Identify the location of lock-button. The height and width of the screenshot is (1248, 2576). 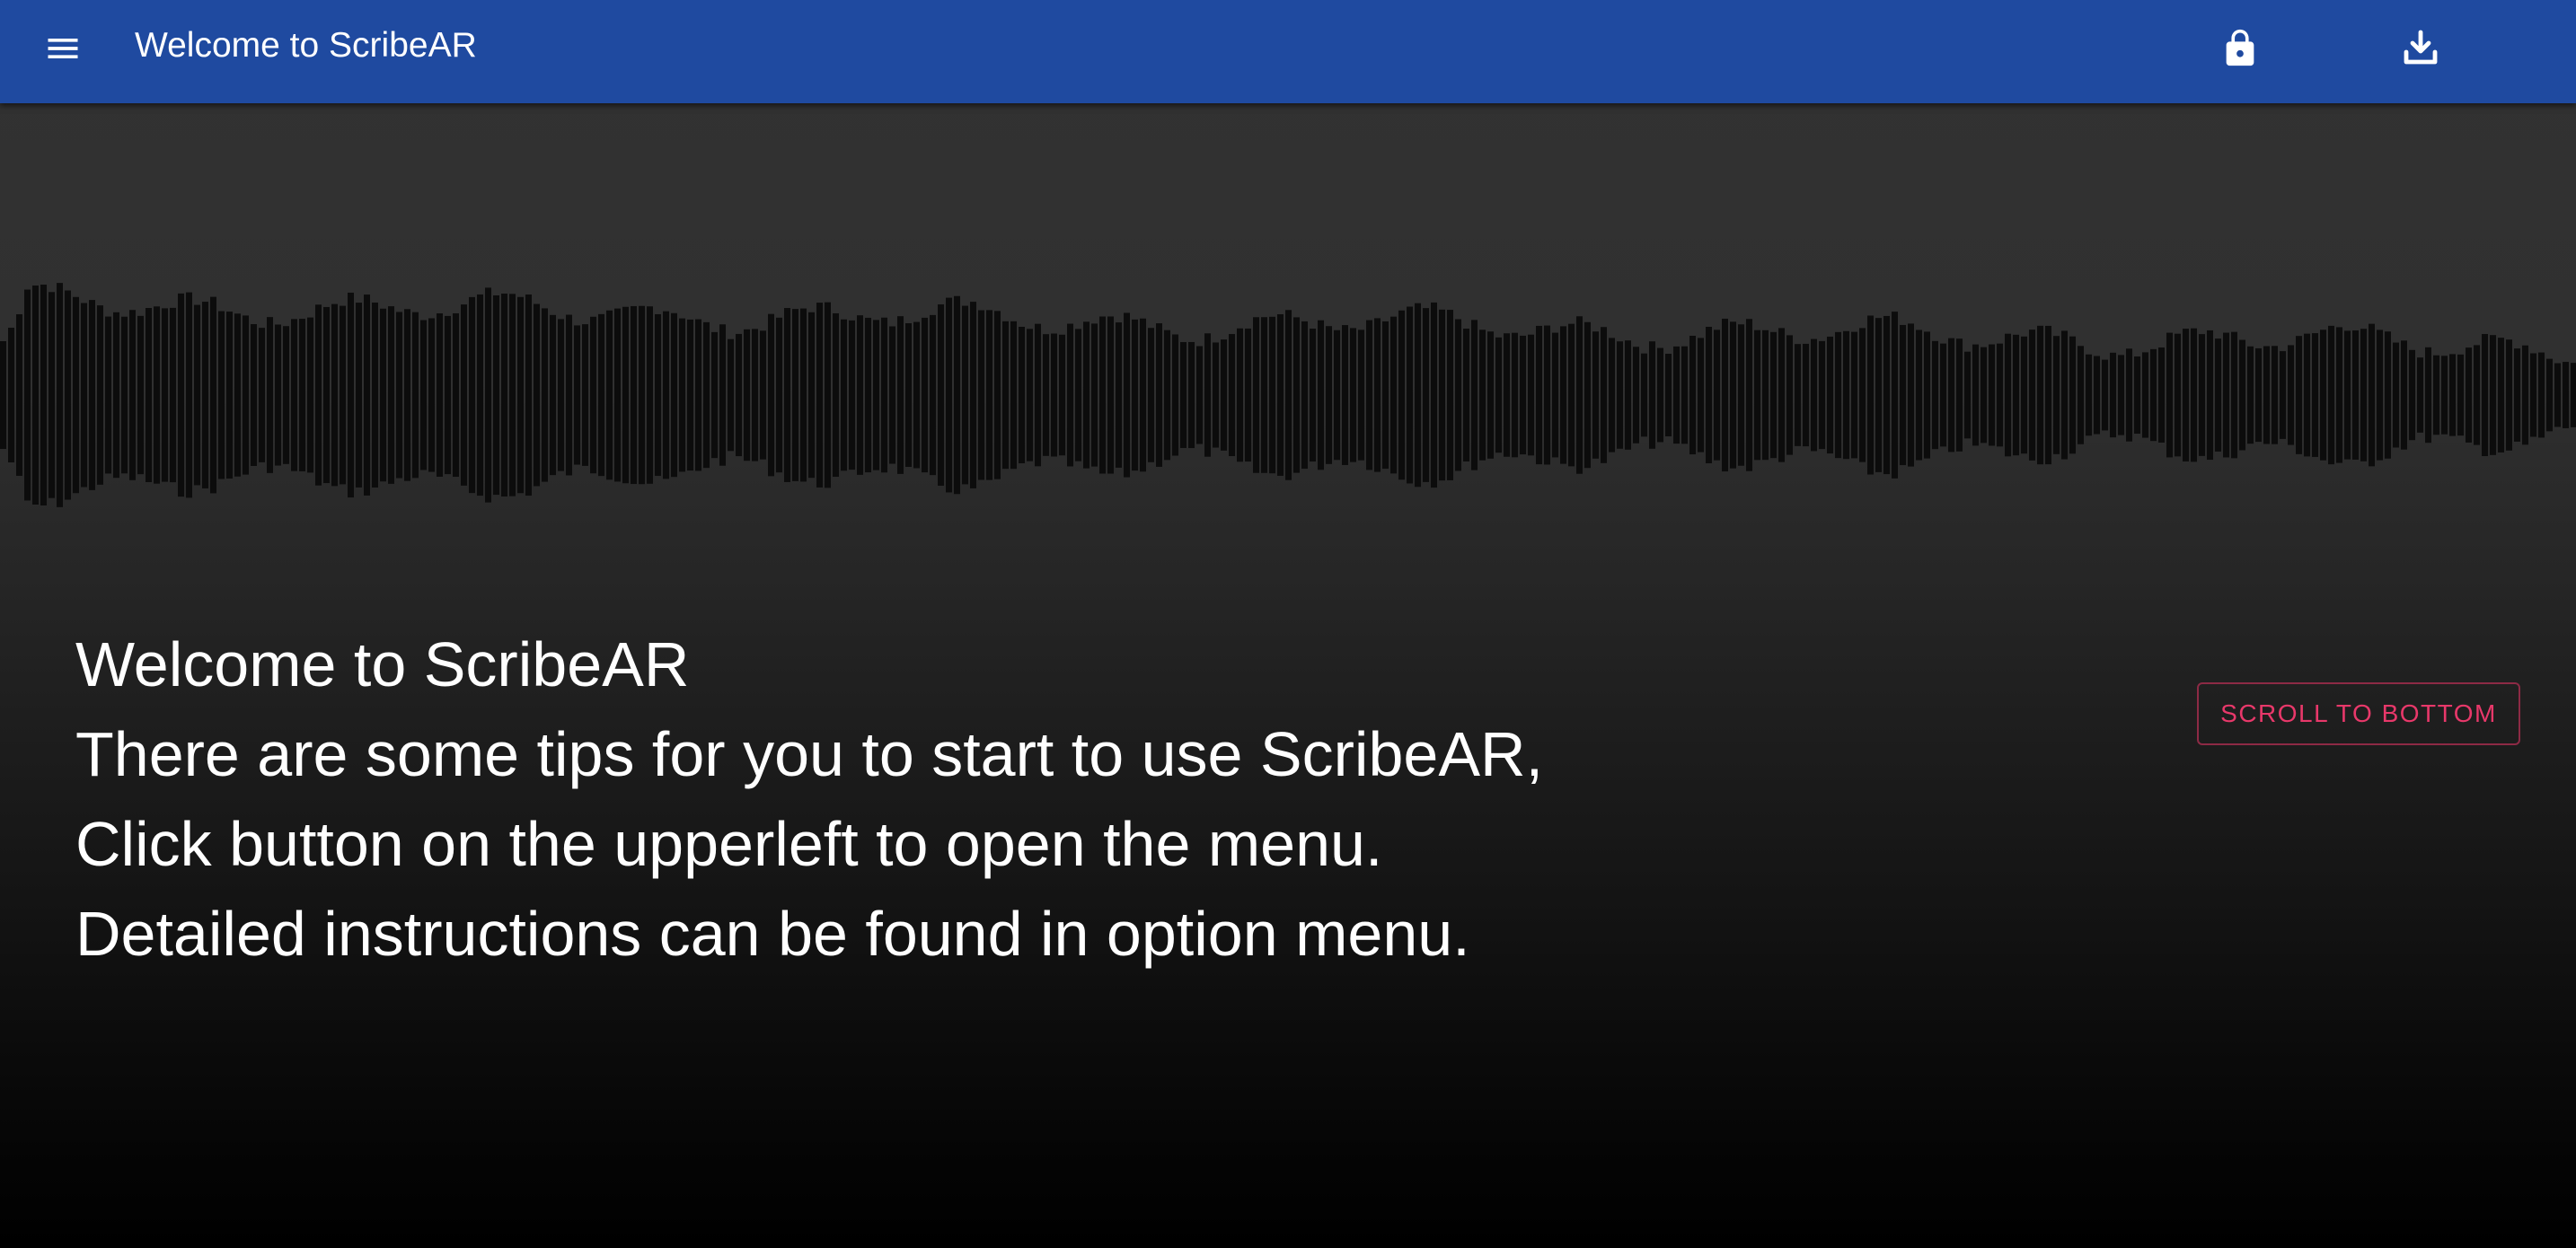
(2240, 48).